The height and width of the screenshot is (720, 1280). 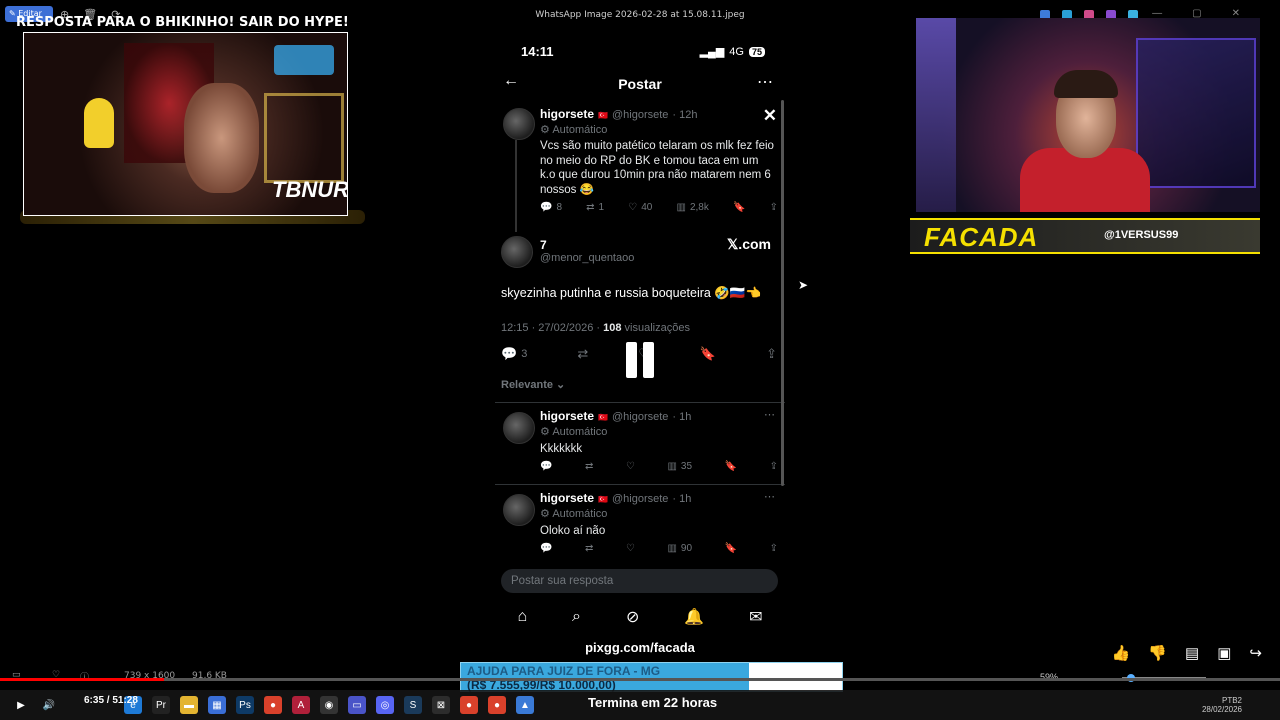 What do you see at coordinates (84, 676) in the screenshot?
I see `info-icon: ⓘ` at bounding box center [84, 676].